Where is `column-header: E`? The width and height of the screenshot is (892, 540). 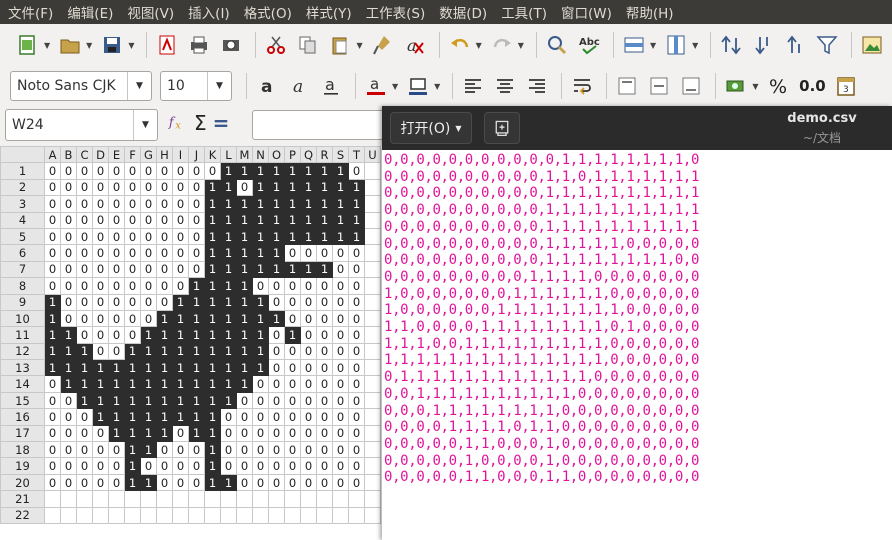 column-header: E is located at coordinates (116, 155).